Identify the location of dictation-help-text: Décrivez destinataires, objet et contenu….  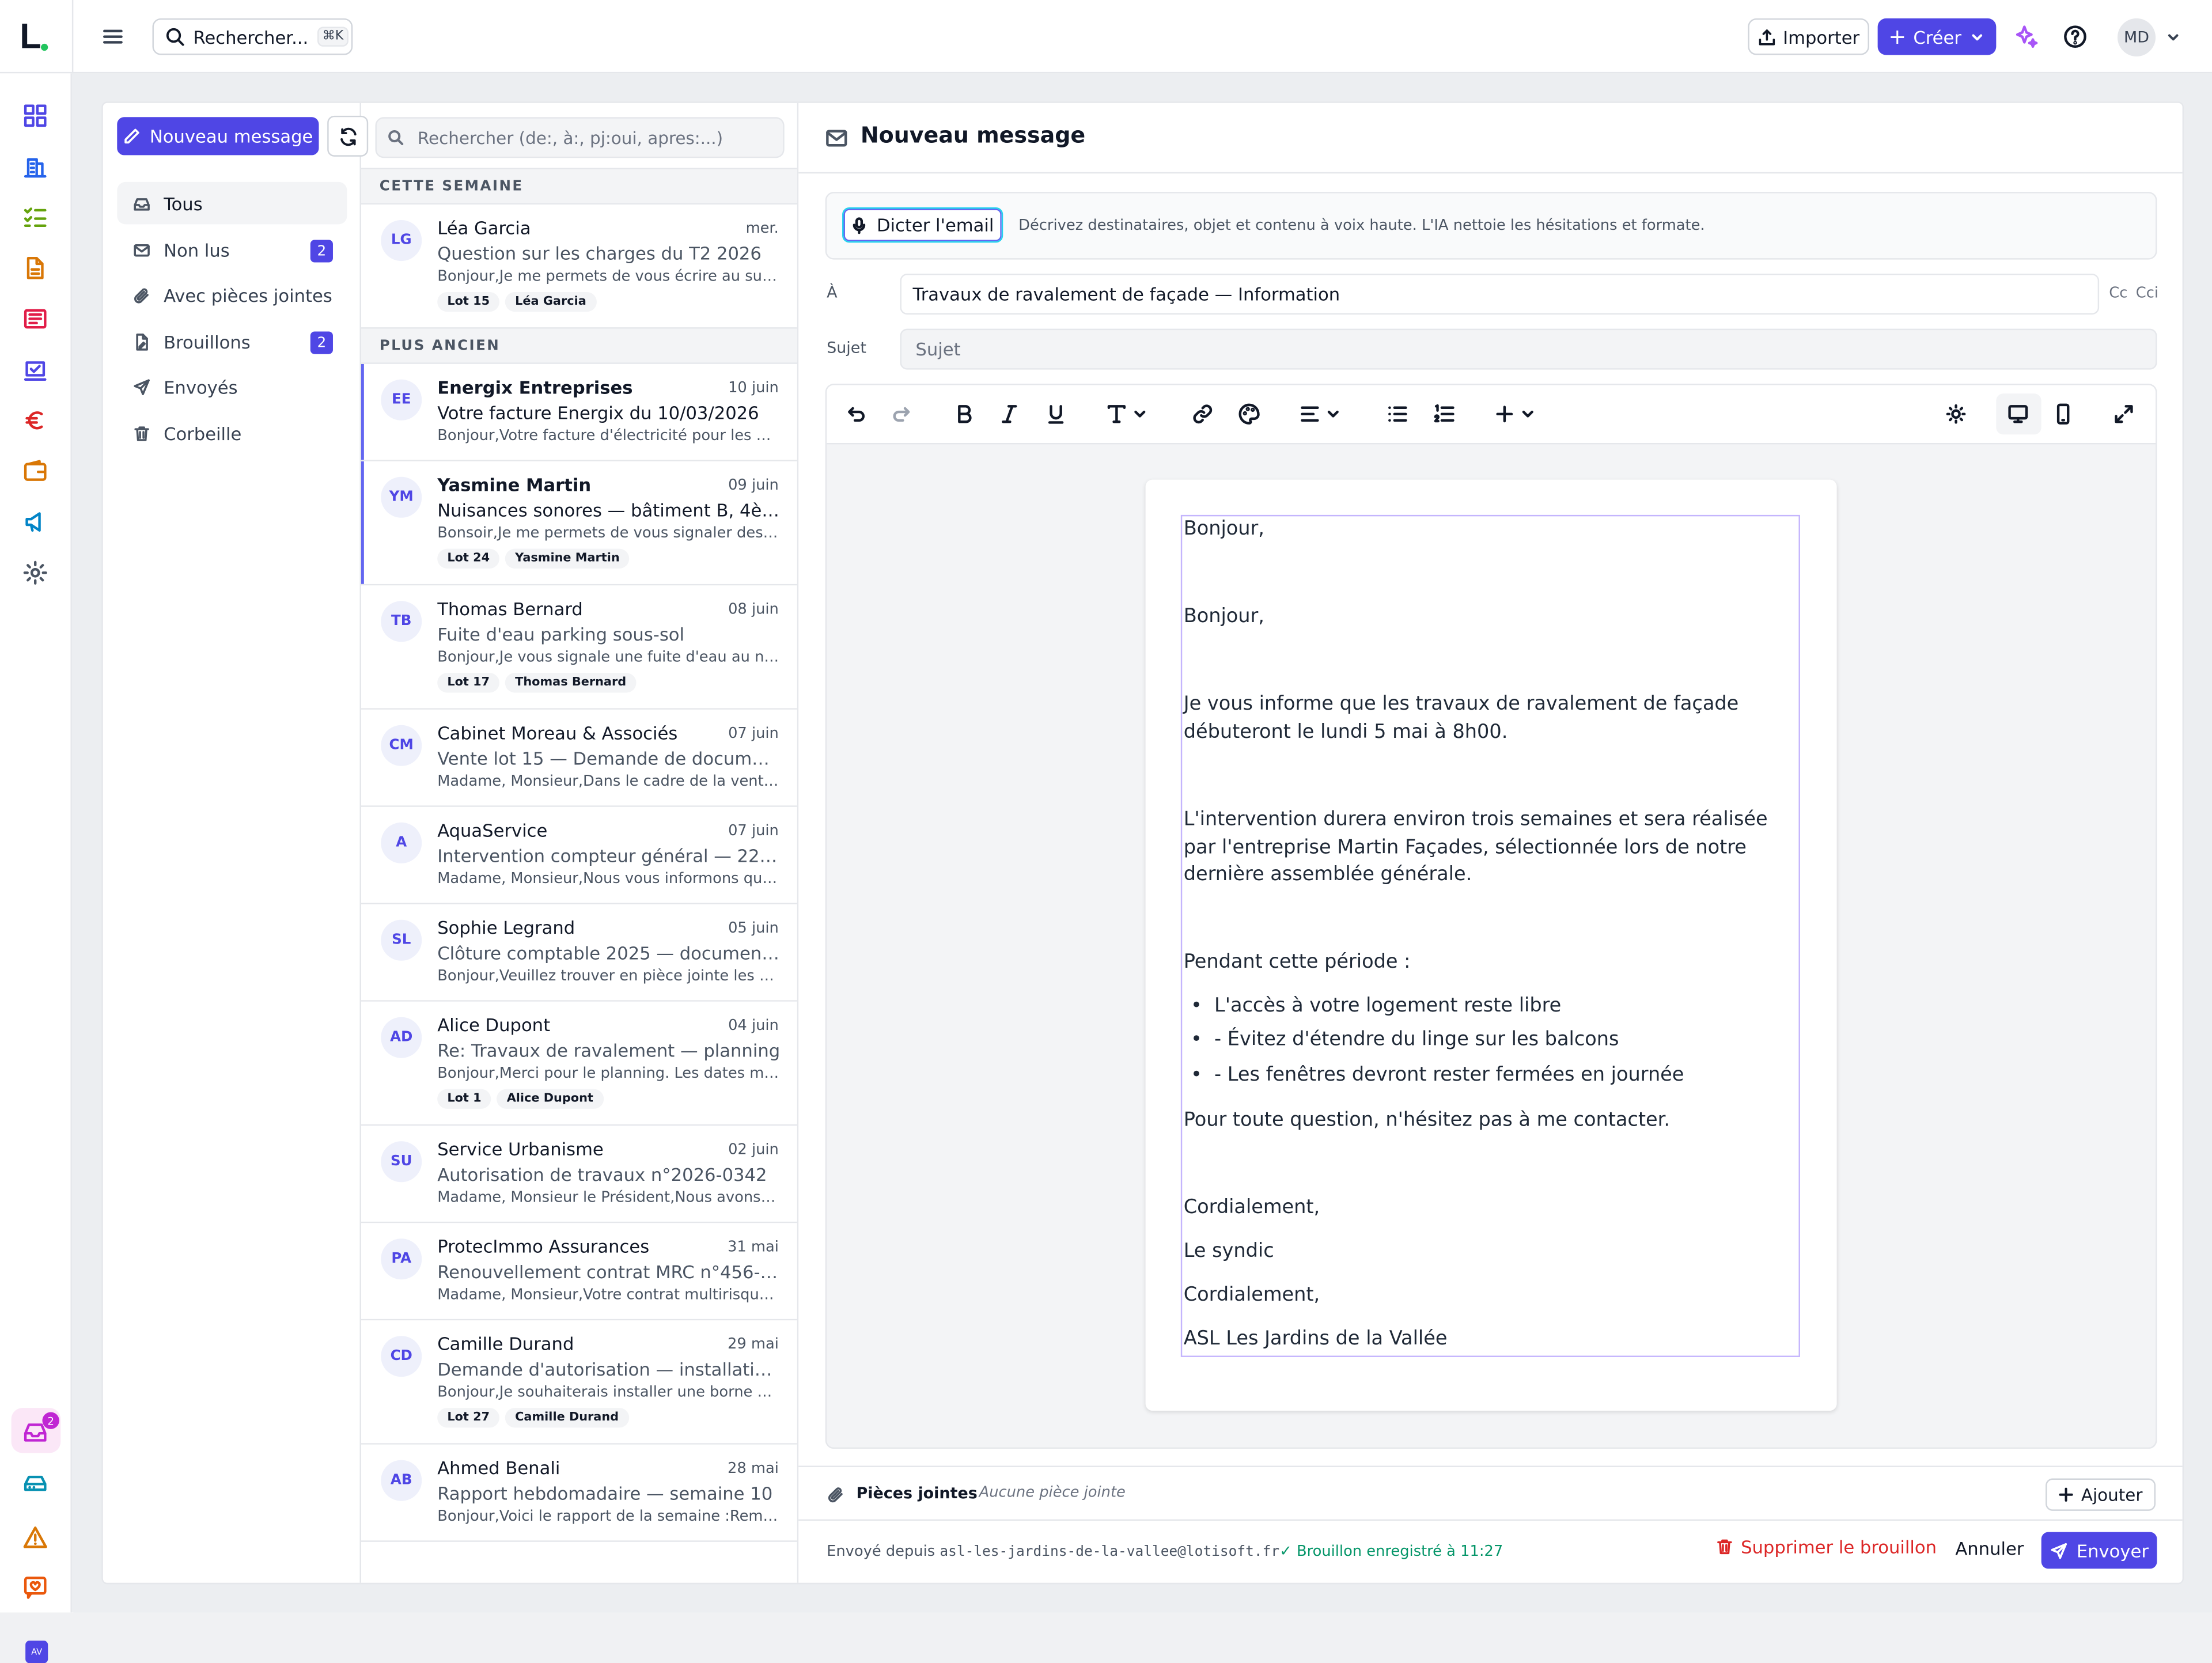
(1361, 225).